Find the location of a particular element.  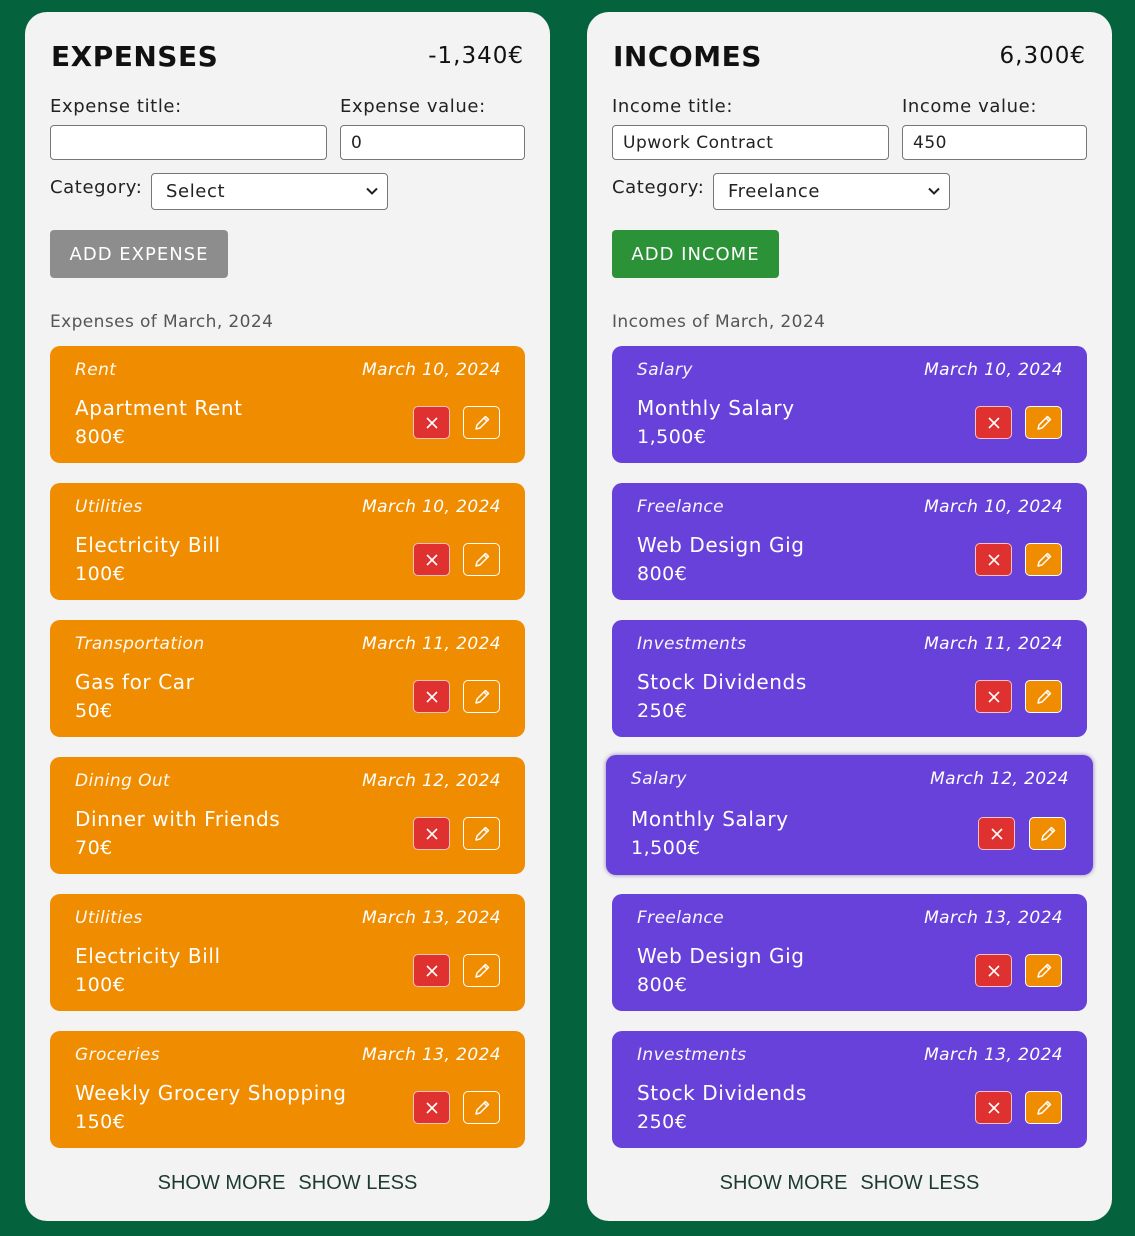

card-date: March 11, 2024 is located at coordinates (993, 644).